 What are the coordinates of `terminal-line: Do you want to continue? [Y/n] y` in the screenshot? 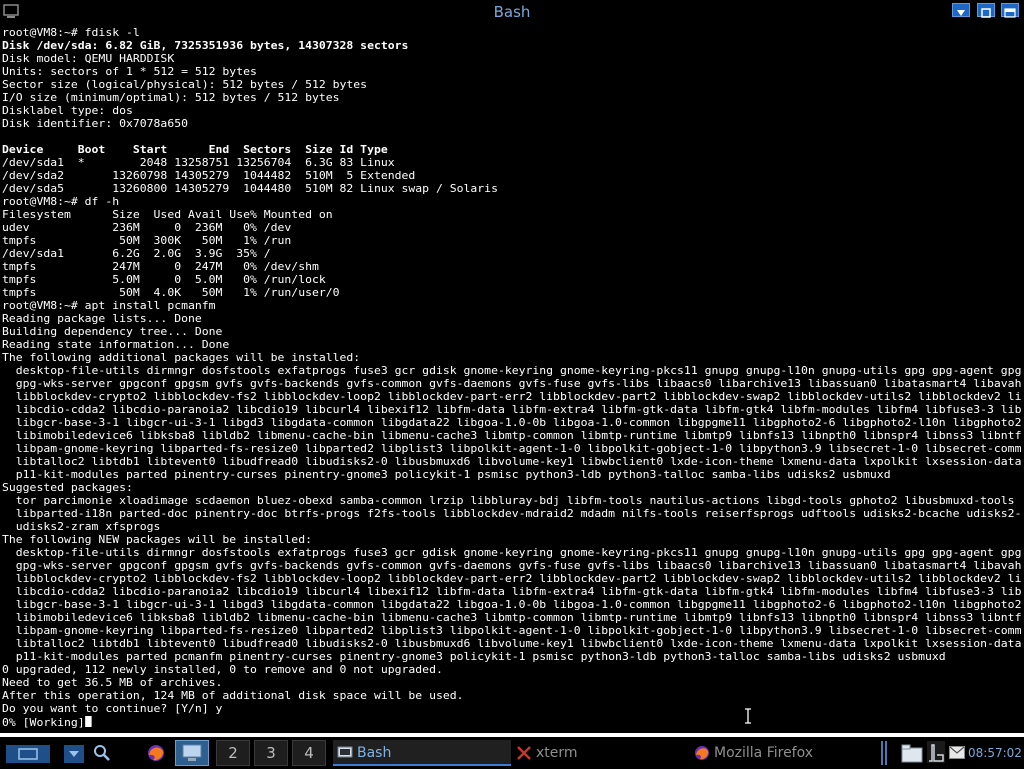 It's located at (112, 709).